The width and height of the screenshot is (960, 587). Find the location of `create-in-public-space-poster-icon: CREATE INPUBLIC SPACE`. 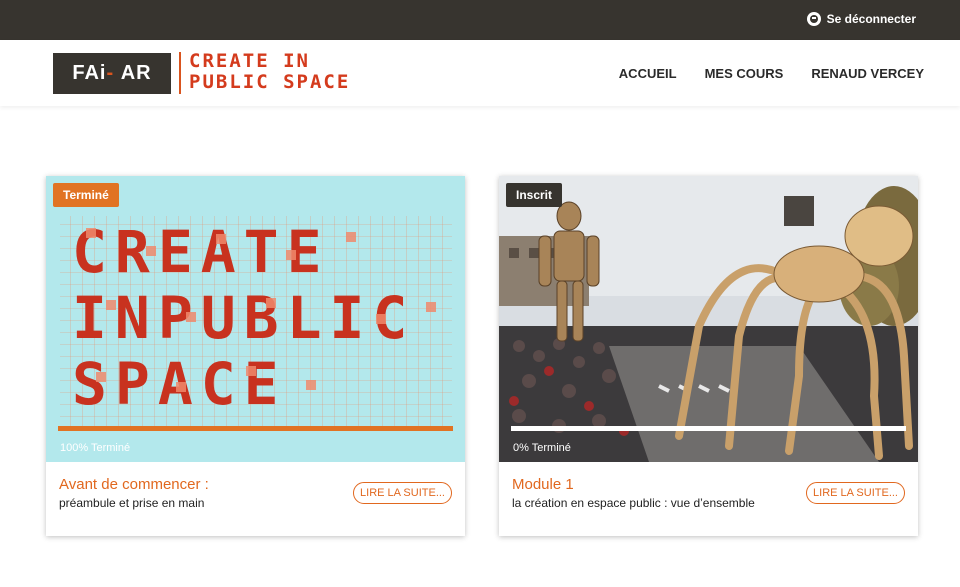

create-in-public-space-poster-icon: CREATE INPUBLIC SPACE is located at coordinates (256, 321).